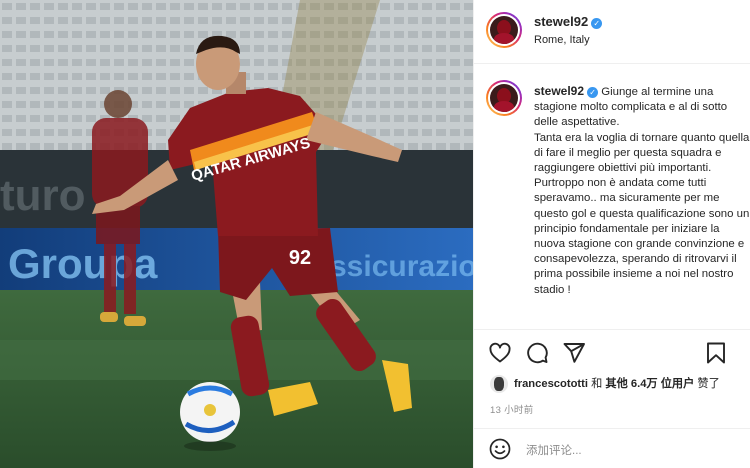 The height and width of the screenshot is (468, 750). I want to click on likes-action: 赞了, so click(708, 384).